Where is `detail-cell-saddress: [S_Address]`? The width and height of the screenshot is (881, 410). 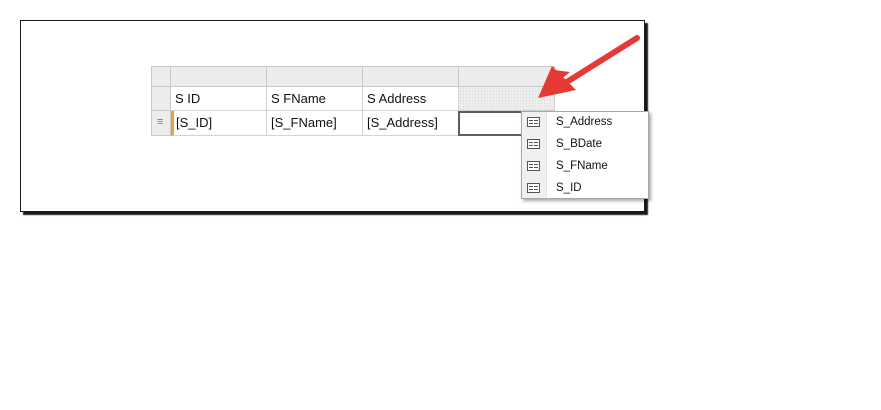
detail-cell-saddress: [S_Address] is located at coordinates (411, 123).